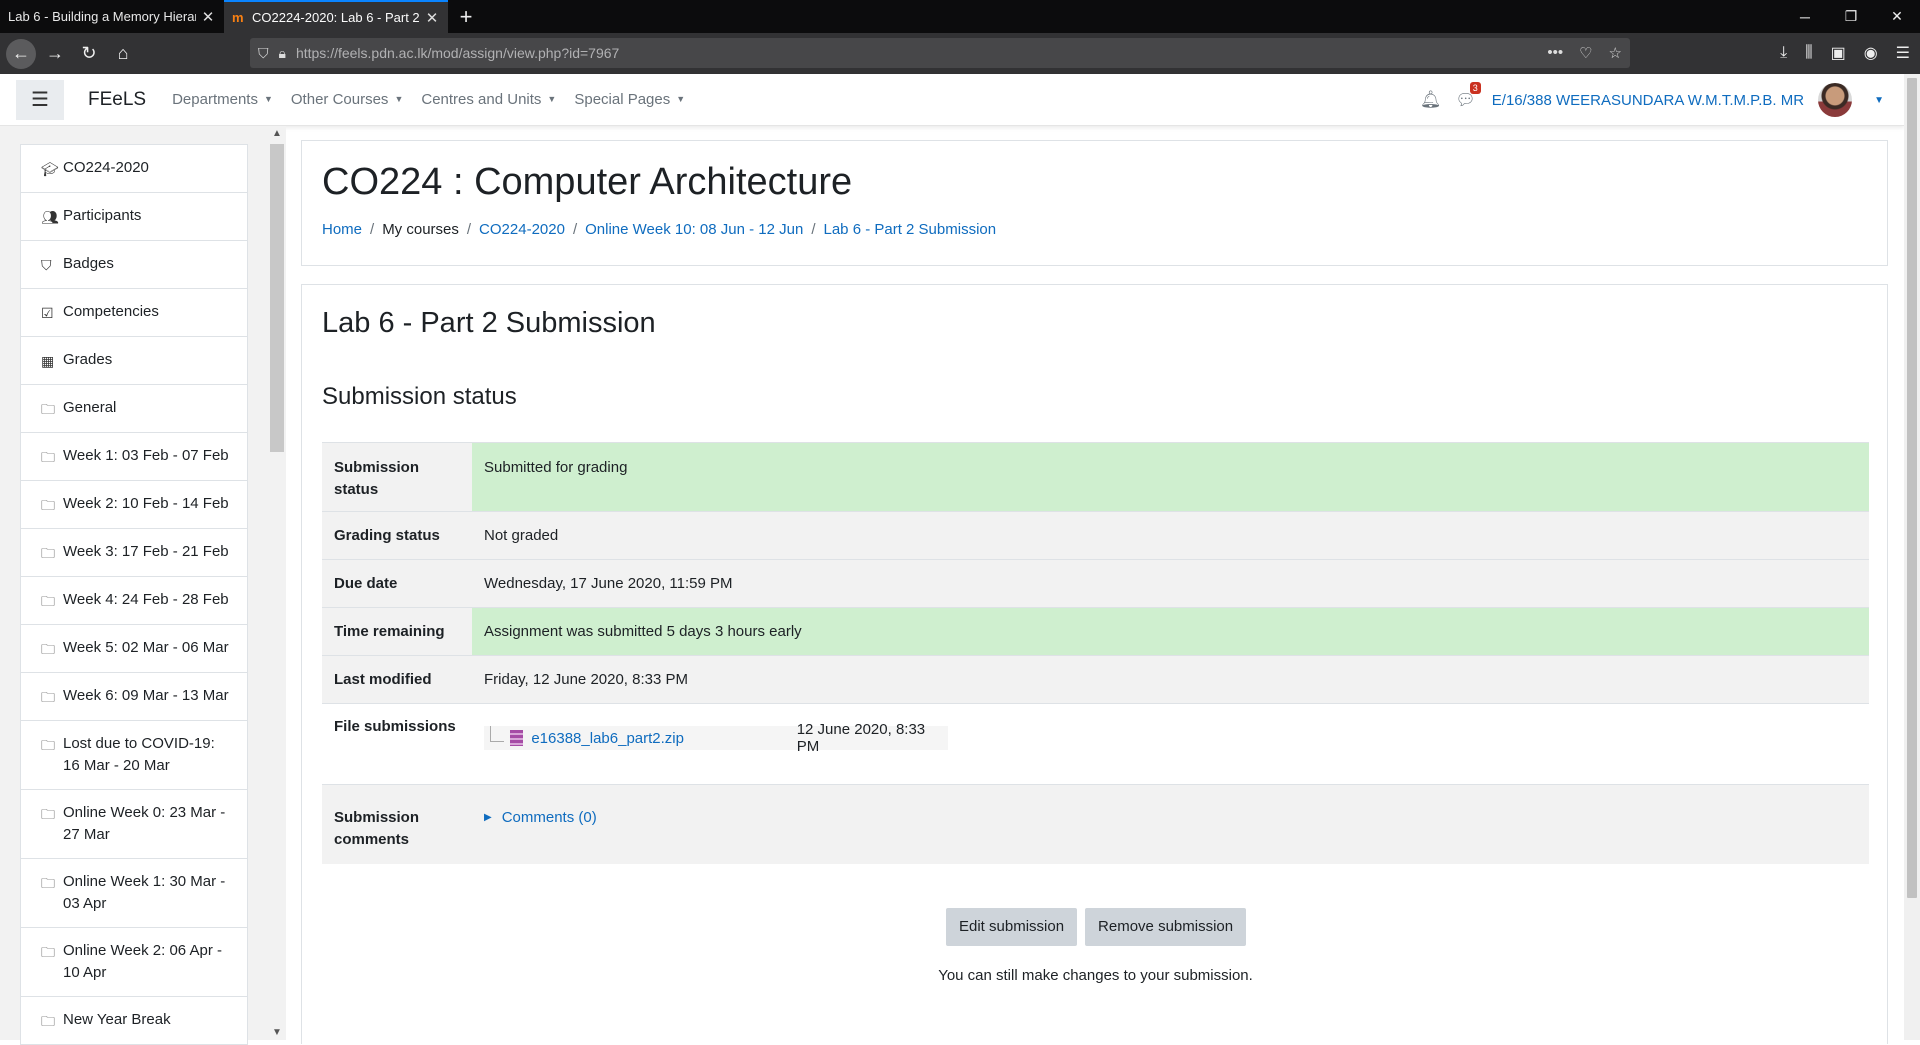 The image size is (1920, 1045). Describe the element at coordinates (910, 229) in the screenshot. I see `breadcrumb-assignment: Lab 6 - Part 2 Submission` at that location.